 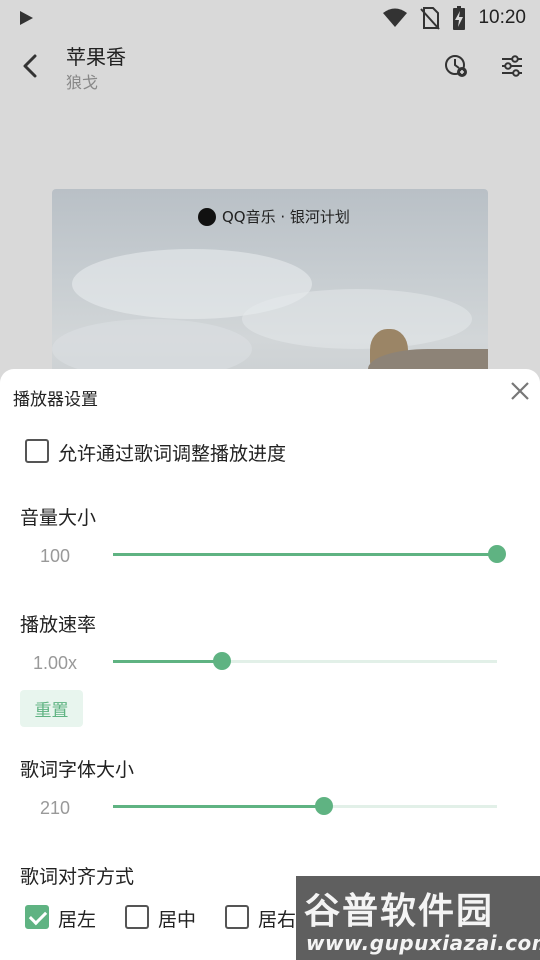 I want to click on align-left-label: 居左, so click(x=77, y=920).